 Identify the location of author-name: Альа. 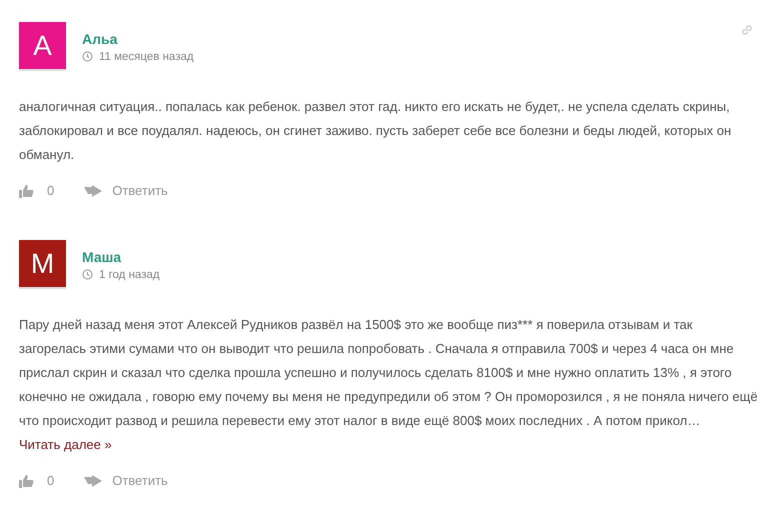
(100, 38).